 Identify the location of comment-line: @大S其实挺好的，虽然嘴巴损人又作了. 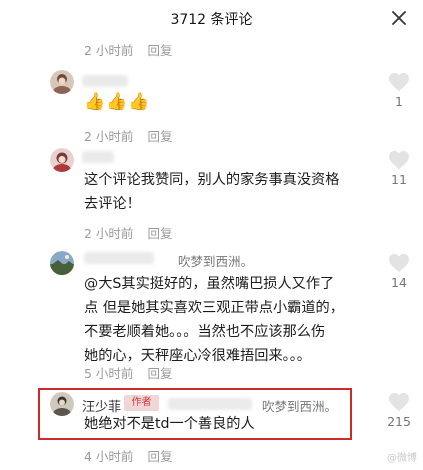
(209, 284).